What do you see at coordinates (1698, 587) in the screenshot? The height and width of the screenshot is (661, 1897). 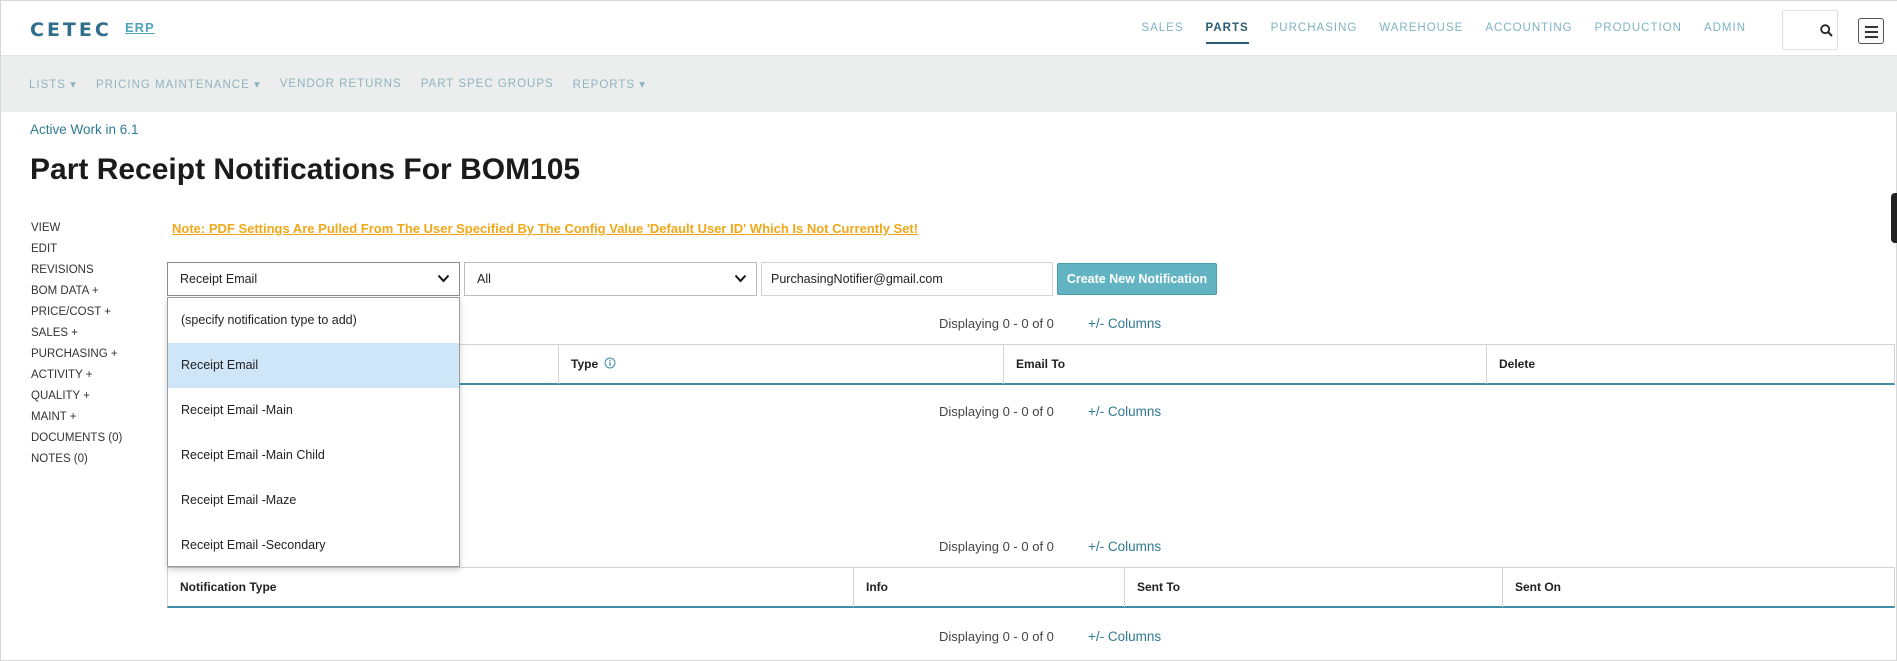 I see `table-header-sent-on: Sent On` at bounding box center [1698, 587].